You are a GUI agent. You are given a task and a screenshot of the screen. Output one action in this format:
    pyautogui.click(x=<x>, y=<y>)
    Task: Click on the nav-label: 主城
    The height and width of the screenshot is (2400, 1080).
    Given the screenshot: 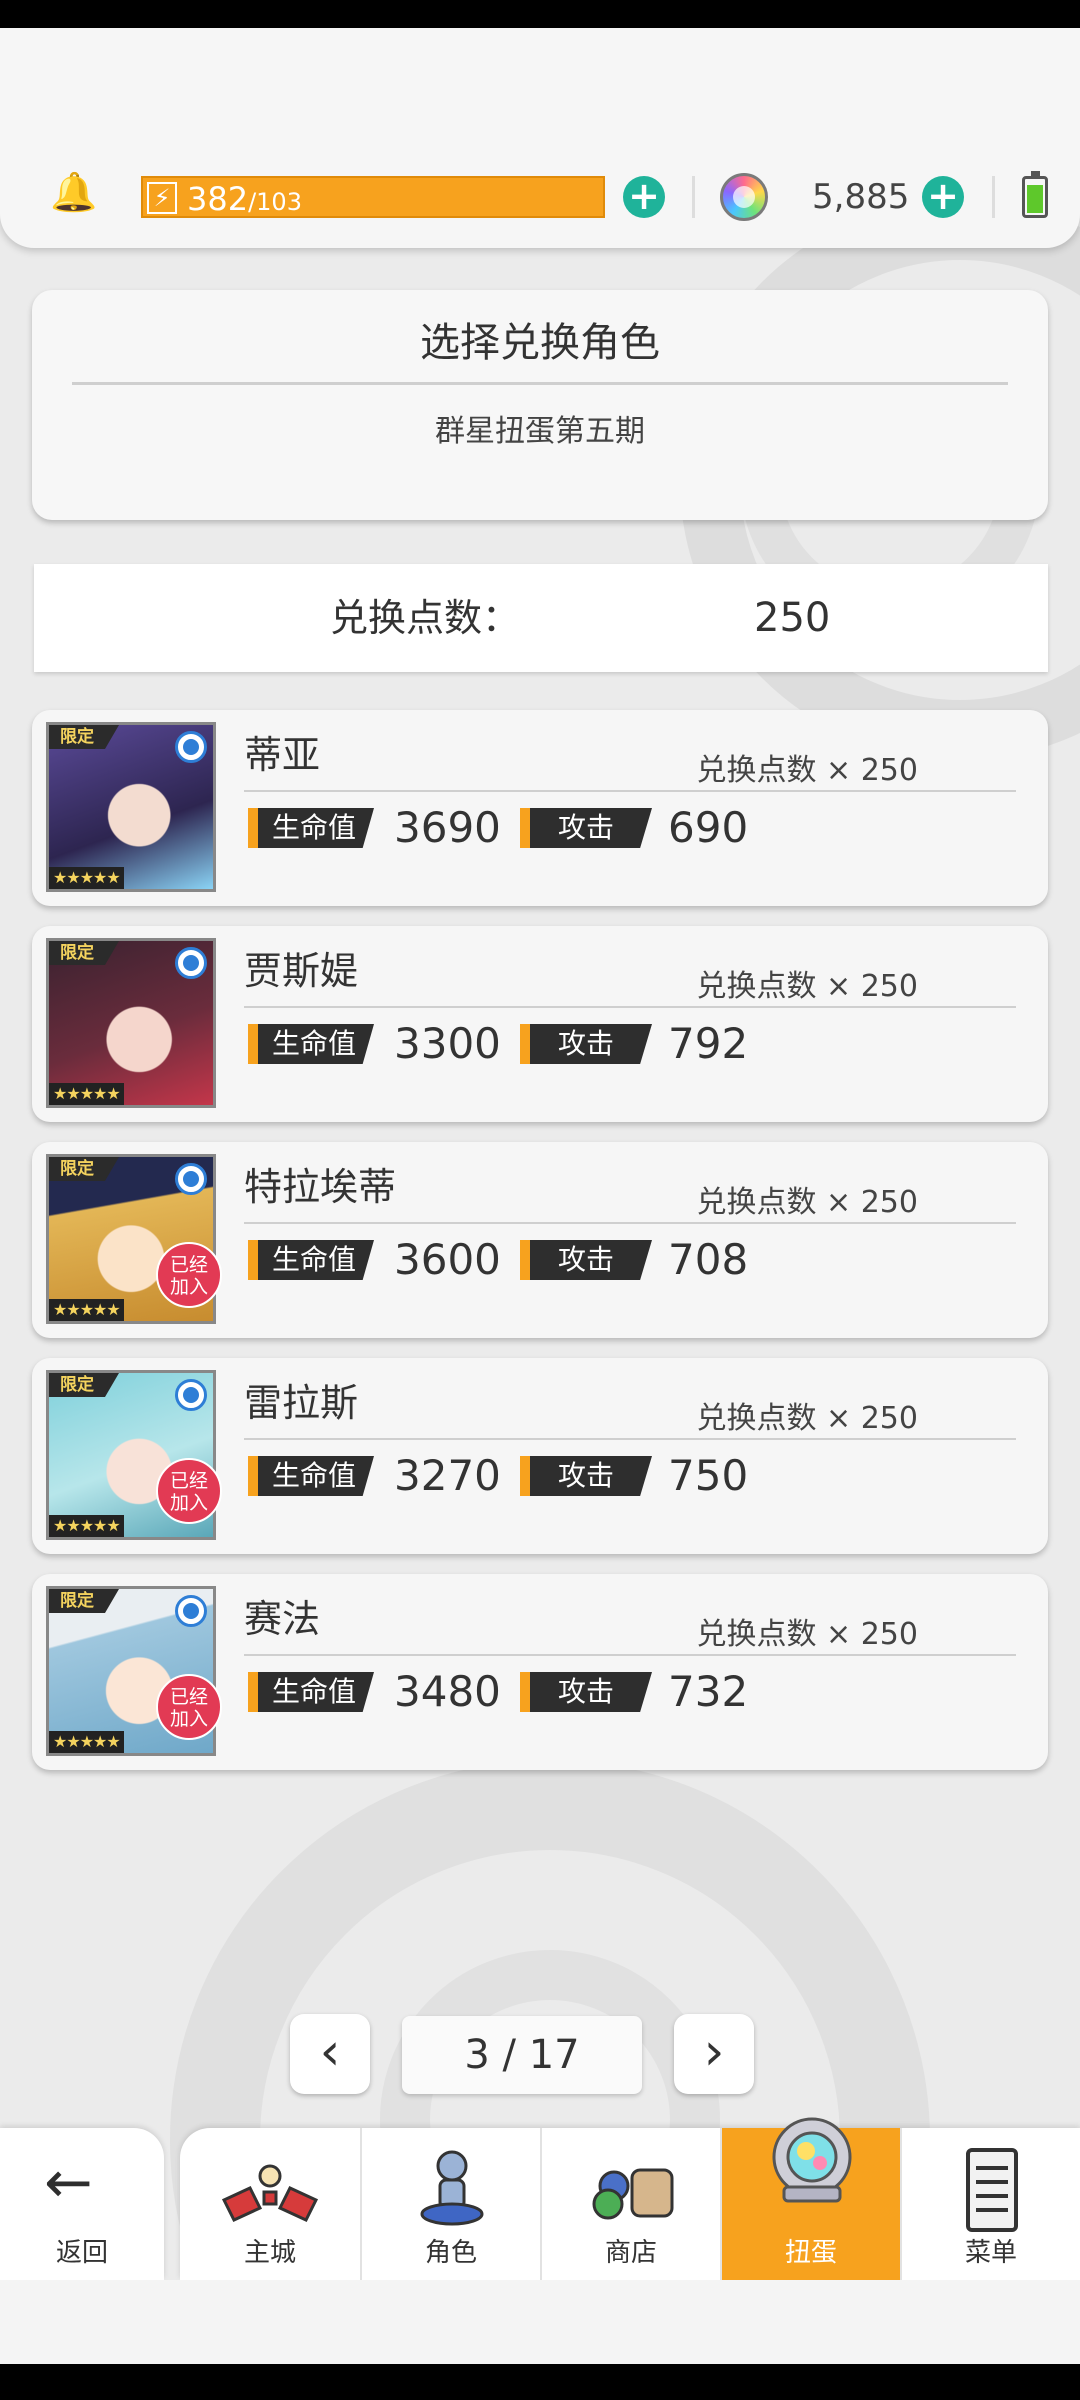 What is the action you would take?
    pyautogui.click(x=269, y=2253)
    